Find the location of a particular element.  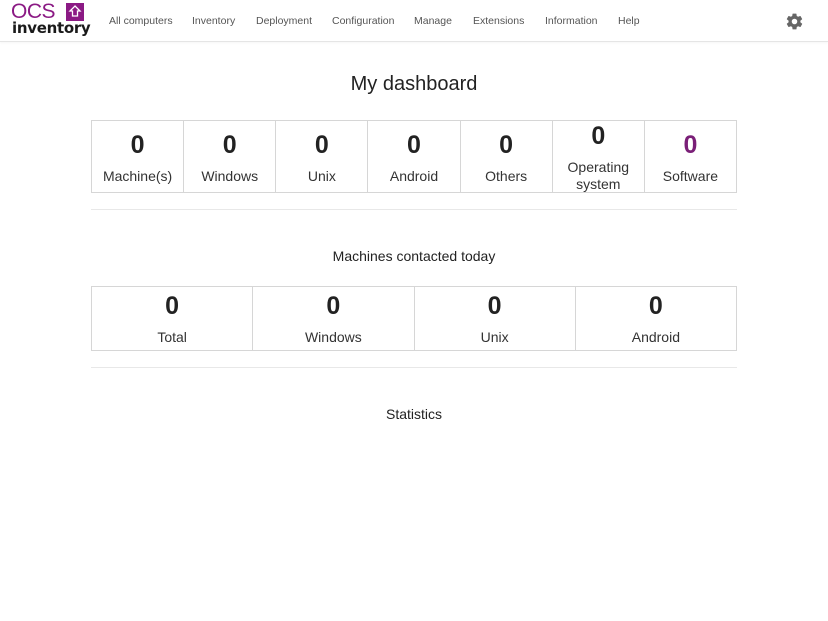

stat-label: Others is located at coordinates (506, 176).